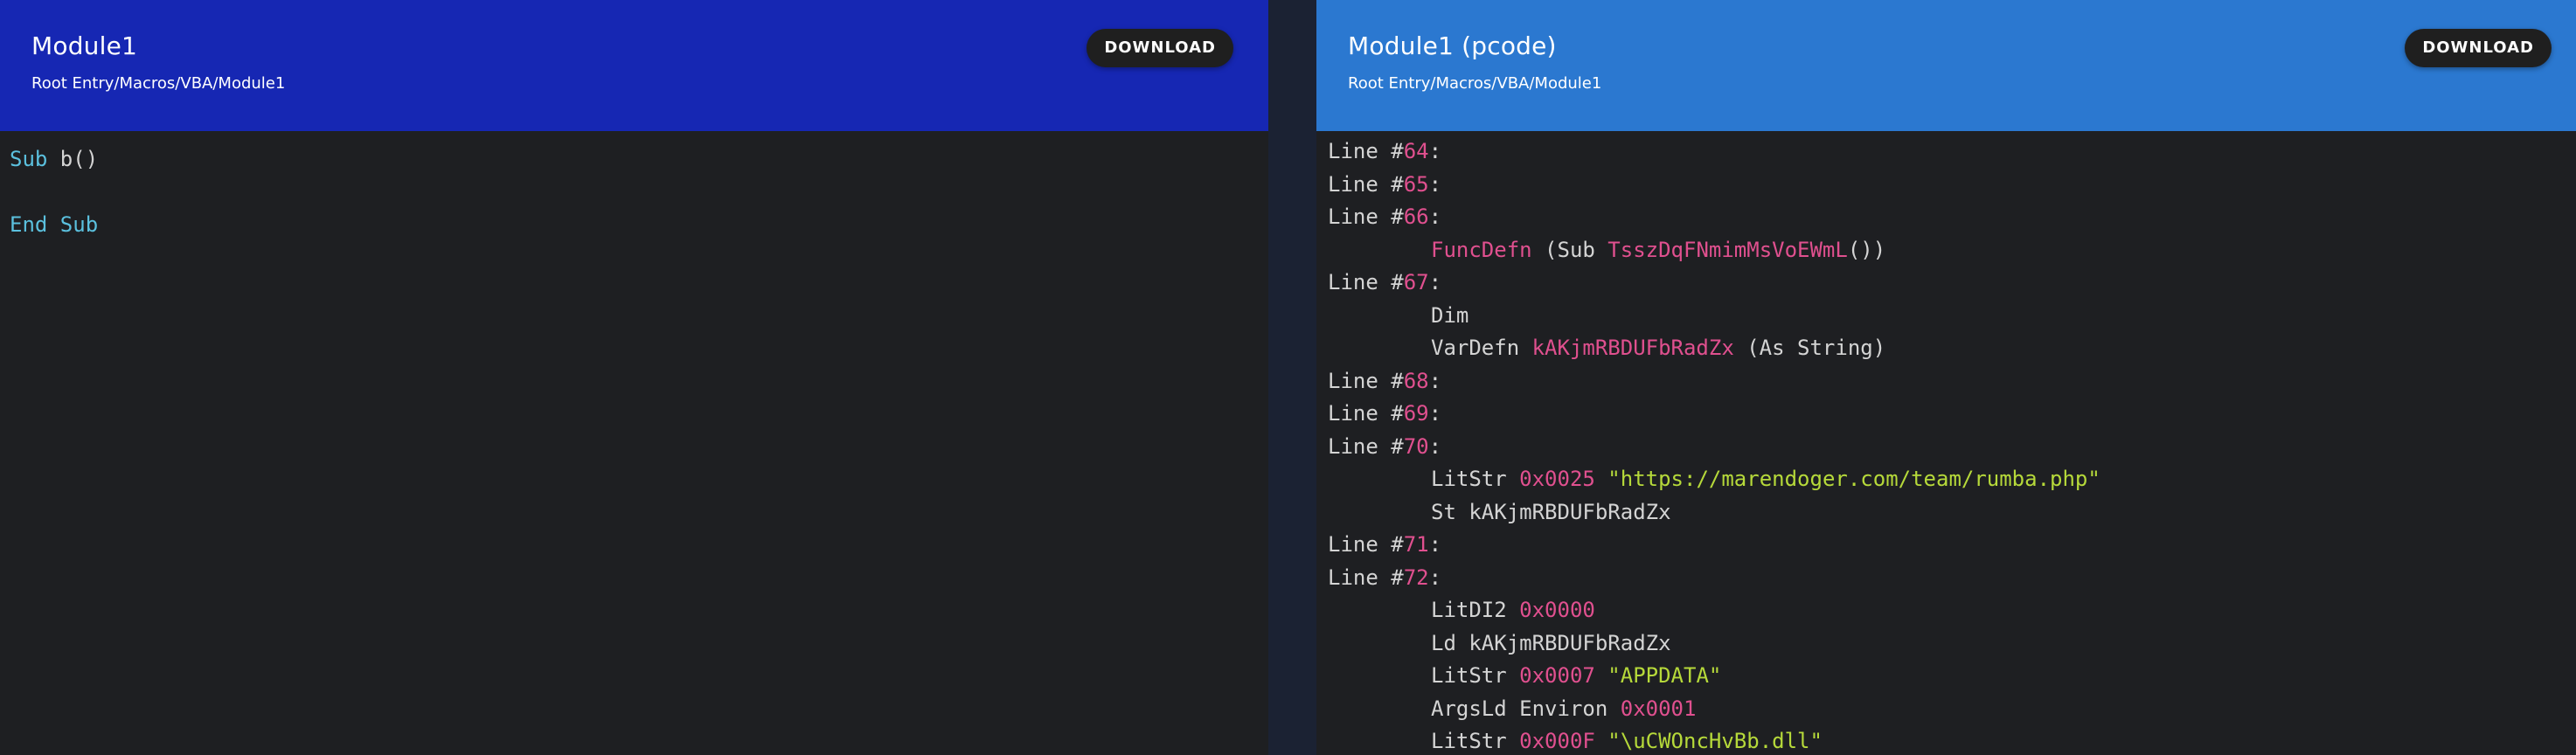 Image resolution: width=2576 pixels, height=755 pixels. What do you see at coordinates (1482, 348) in the screenshot?
I see `opcode: VarDefn` at bounding box center [1482, 348].